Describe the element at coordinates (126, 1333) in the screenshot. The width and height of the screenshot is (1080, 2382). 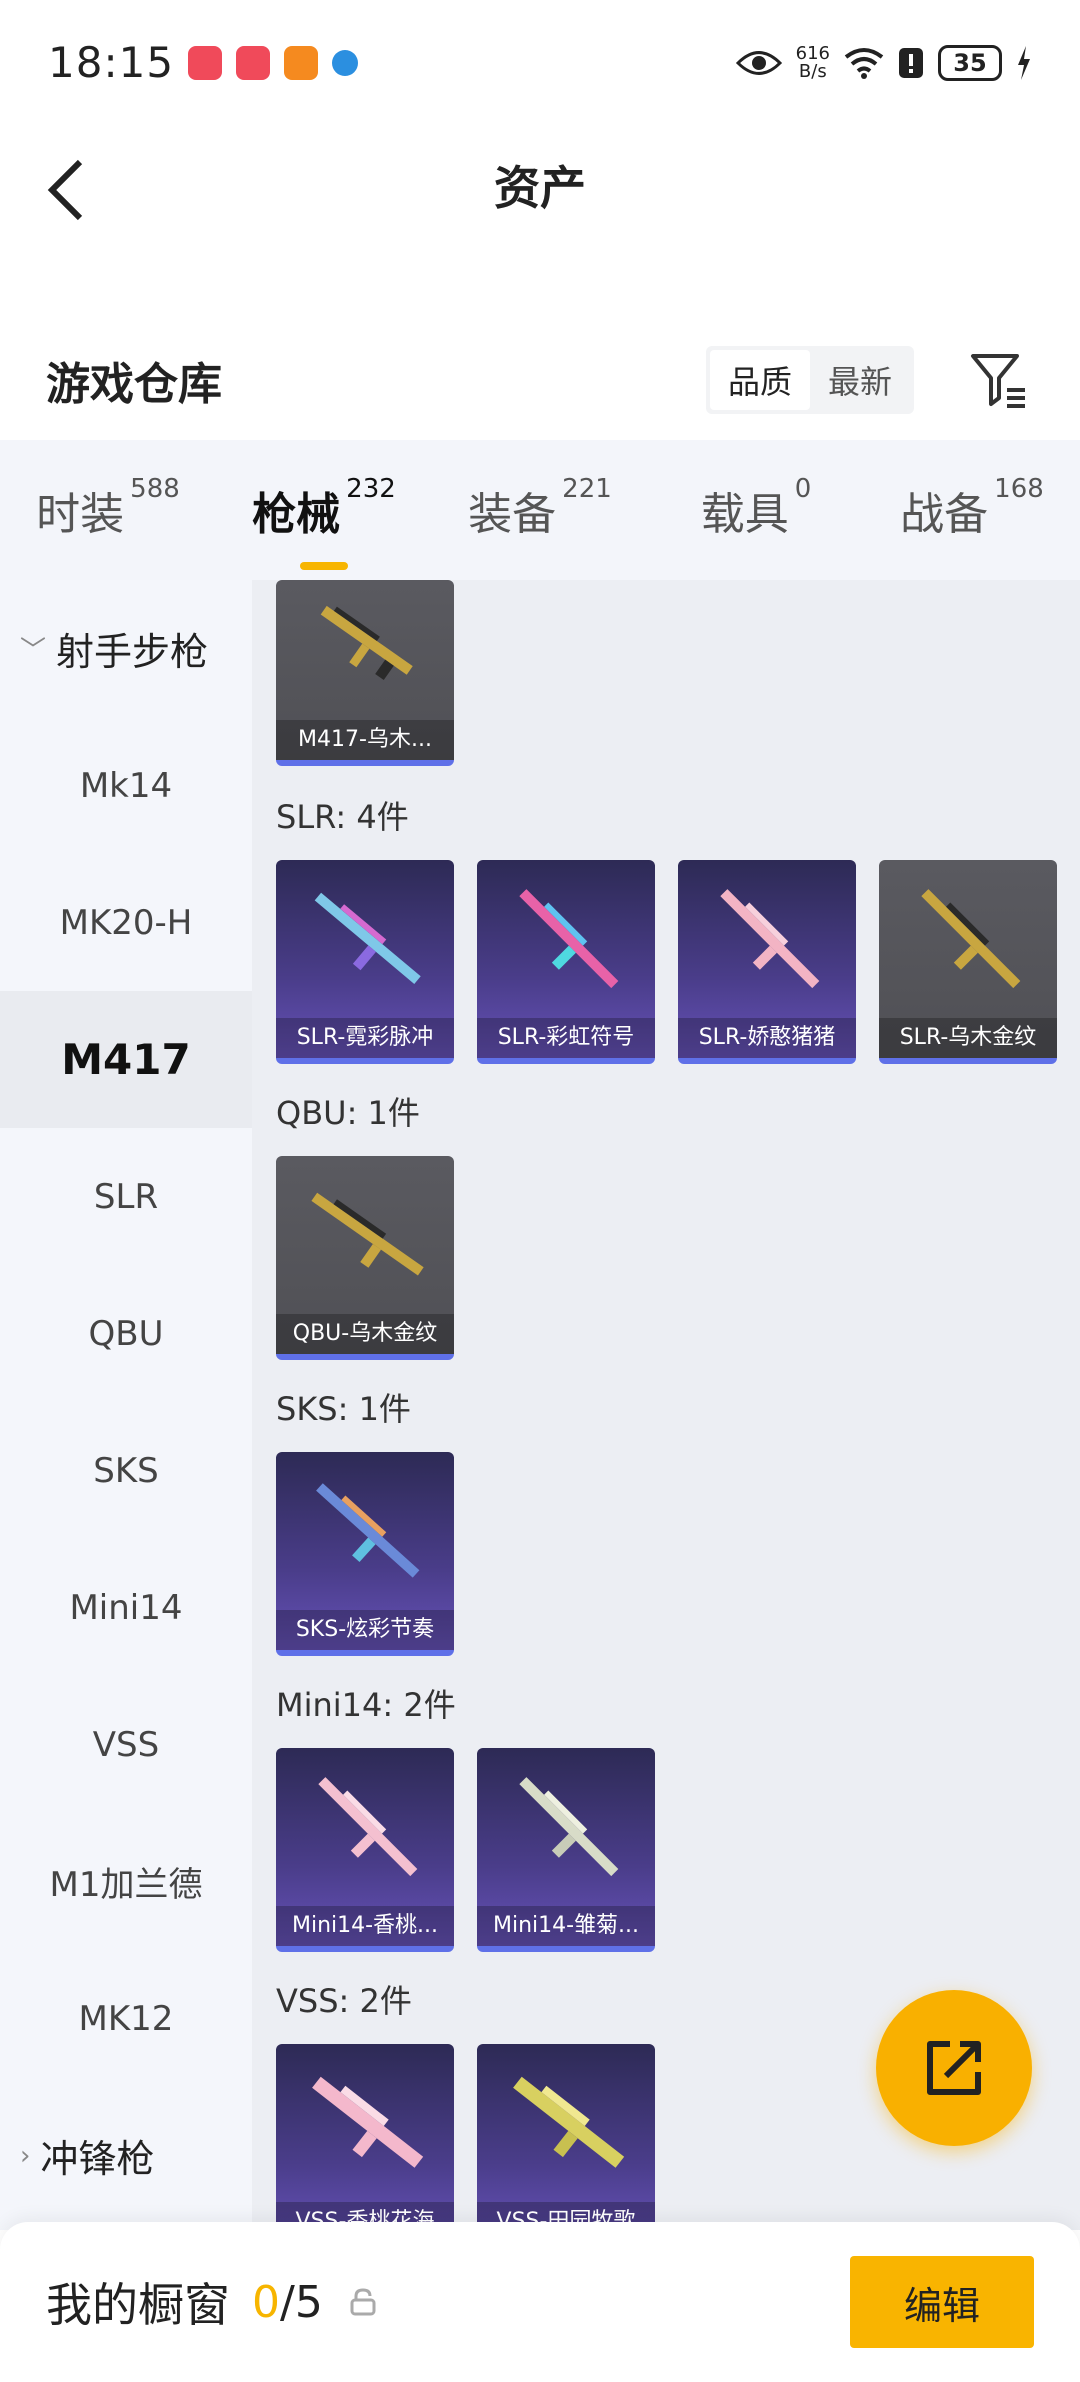
I see `sidebar-item-qbu: QBU` at that location.